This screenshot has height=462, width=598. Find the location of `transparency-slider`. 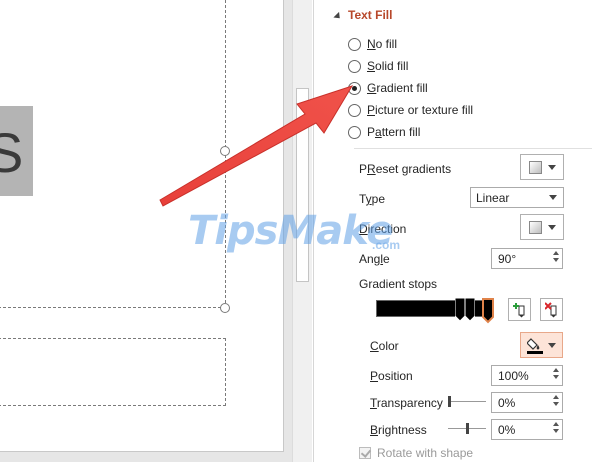

transparency-slider is located at coordinates (467, 402).